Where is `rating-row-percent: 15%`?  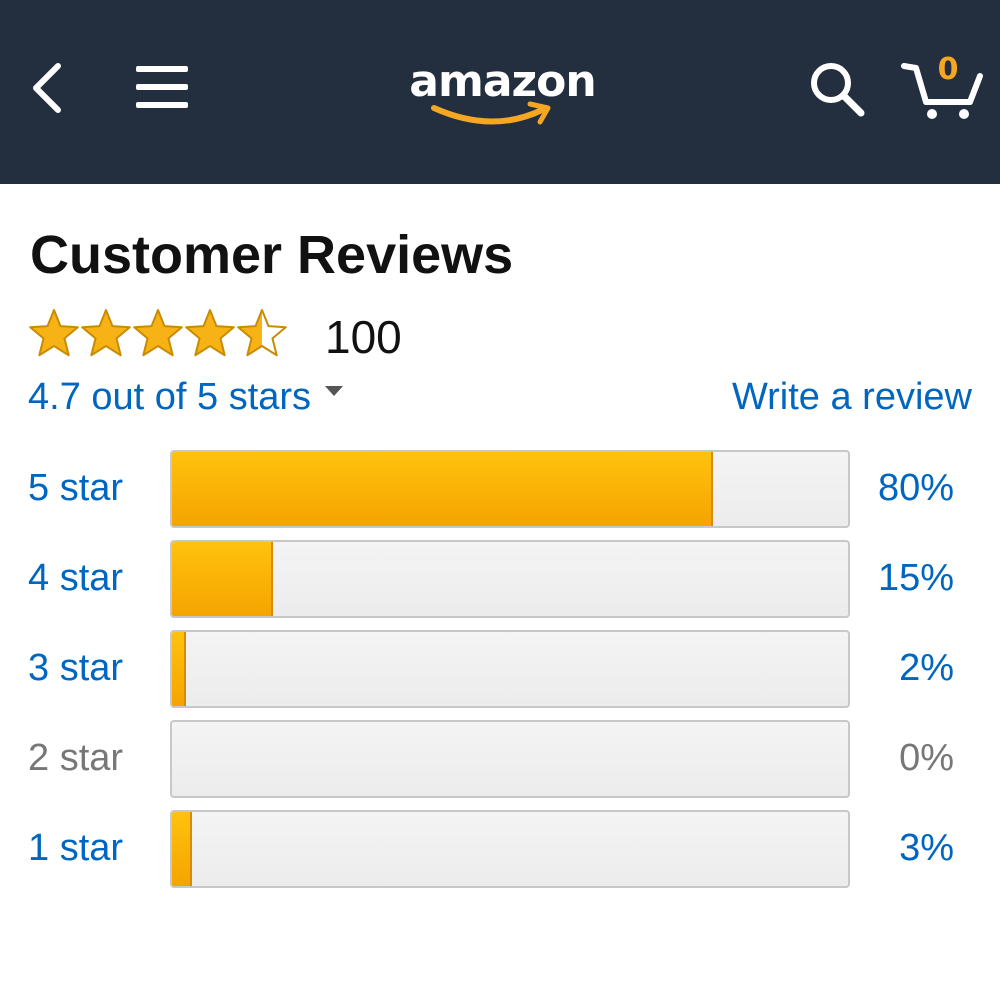
rating-row-percent: 15% is located at coordinates (916, 578).